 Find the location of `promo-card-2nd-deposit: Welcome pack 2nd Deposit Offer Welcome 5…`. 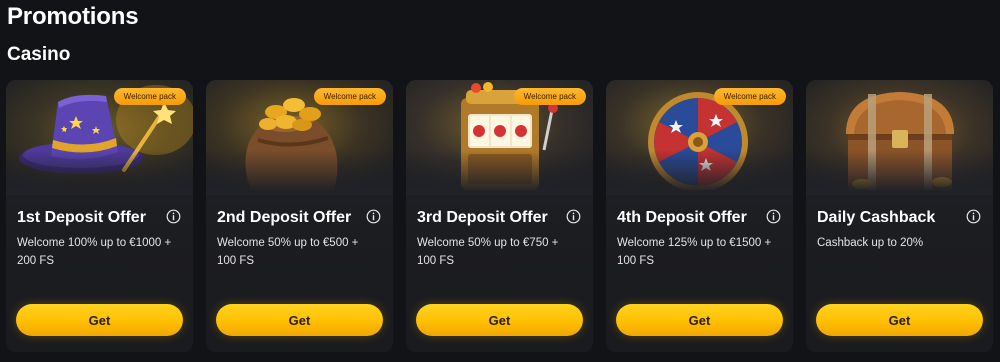

promo-card-2nd-deposit: Welcome pack 2nd Deposit Offer Welcome 5… is located at coordinates (299, 216).